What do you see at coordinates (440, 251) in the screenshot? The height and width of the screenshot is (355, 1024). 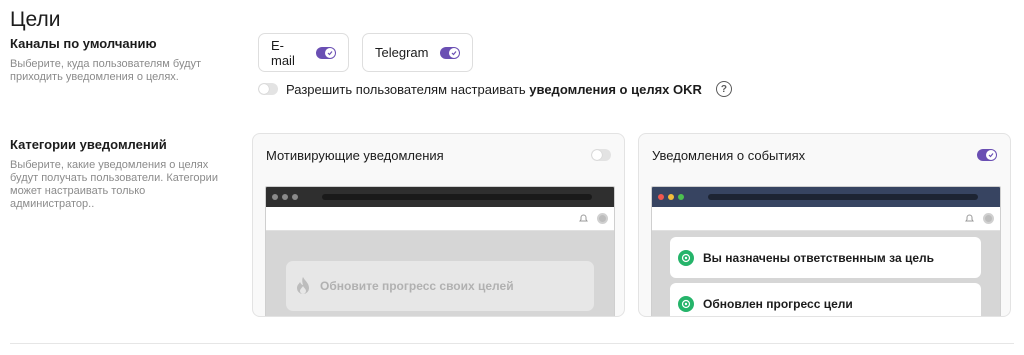 I see `preview-window: Обновите прогресс своих целей` at bounding box center [440, 251].